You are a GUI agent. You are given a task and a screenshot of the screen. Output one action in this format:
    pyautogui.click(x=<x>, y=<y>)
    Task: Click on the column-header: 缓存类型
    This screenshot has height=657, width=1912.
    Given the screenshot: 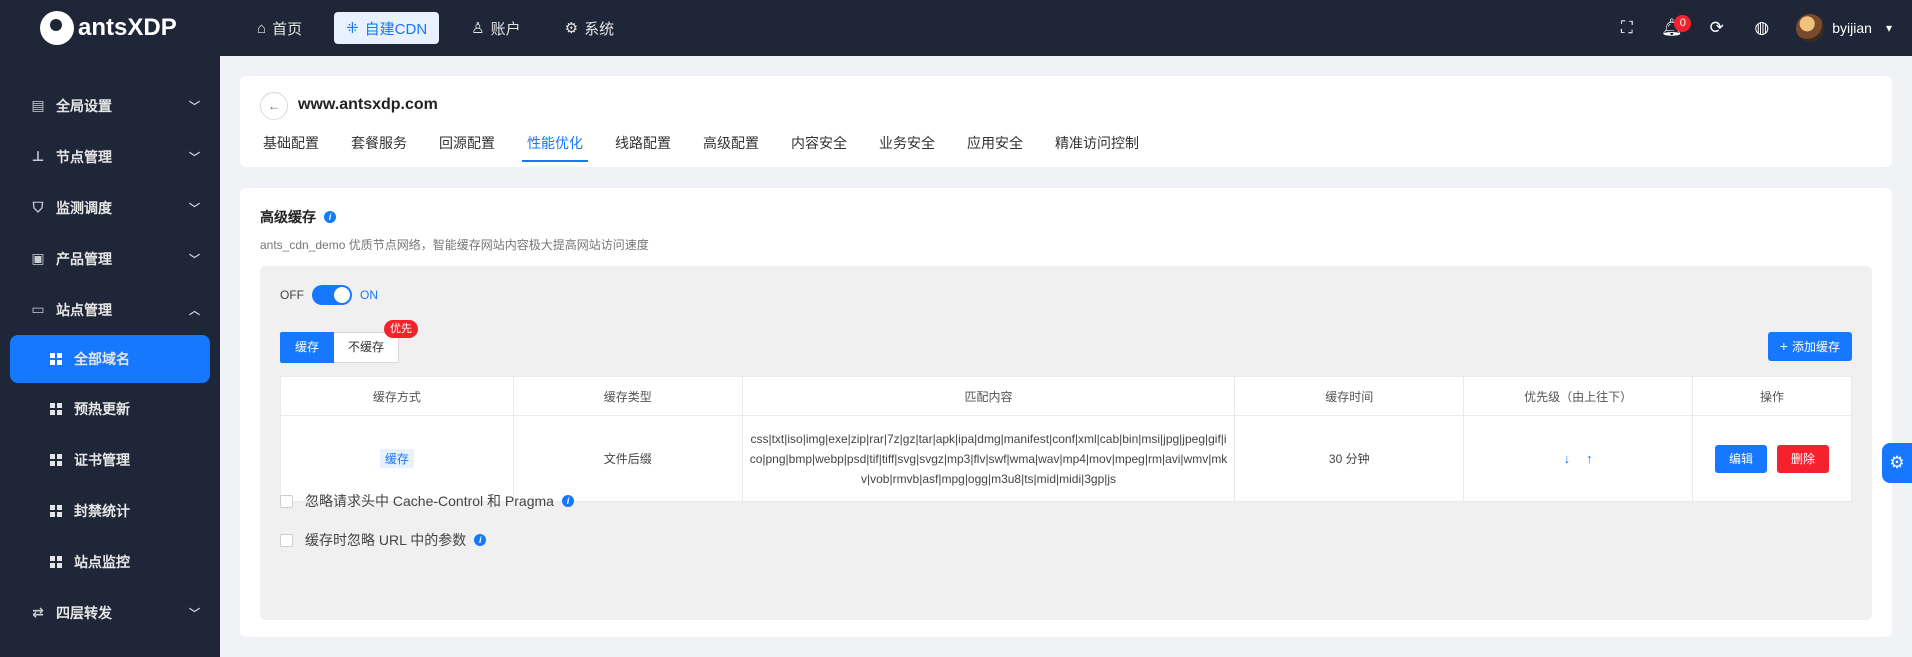 What is the action you would take?
    pyautogui.click(x=627, y=396)
    